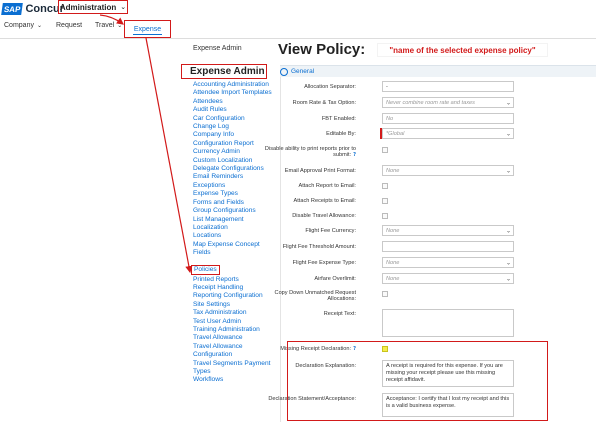  Describe the element at coordinates (233, 110) in the screenshot. I see `sidebar-item-audit-rules: Audit Rules` at that location.